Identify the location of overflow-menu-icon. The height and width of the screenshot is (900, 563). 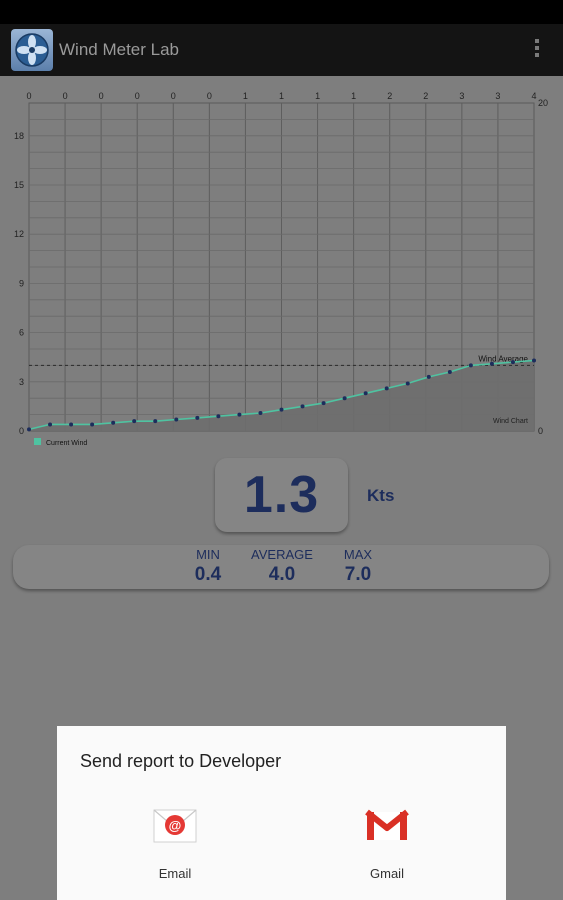
(537, 50).